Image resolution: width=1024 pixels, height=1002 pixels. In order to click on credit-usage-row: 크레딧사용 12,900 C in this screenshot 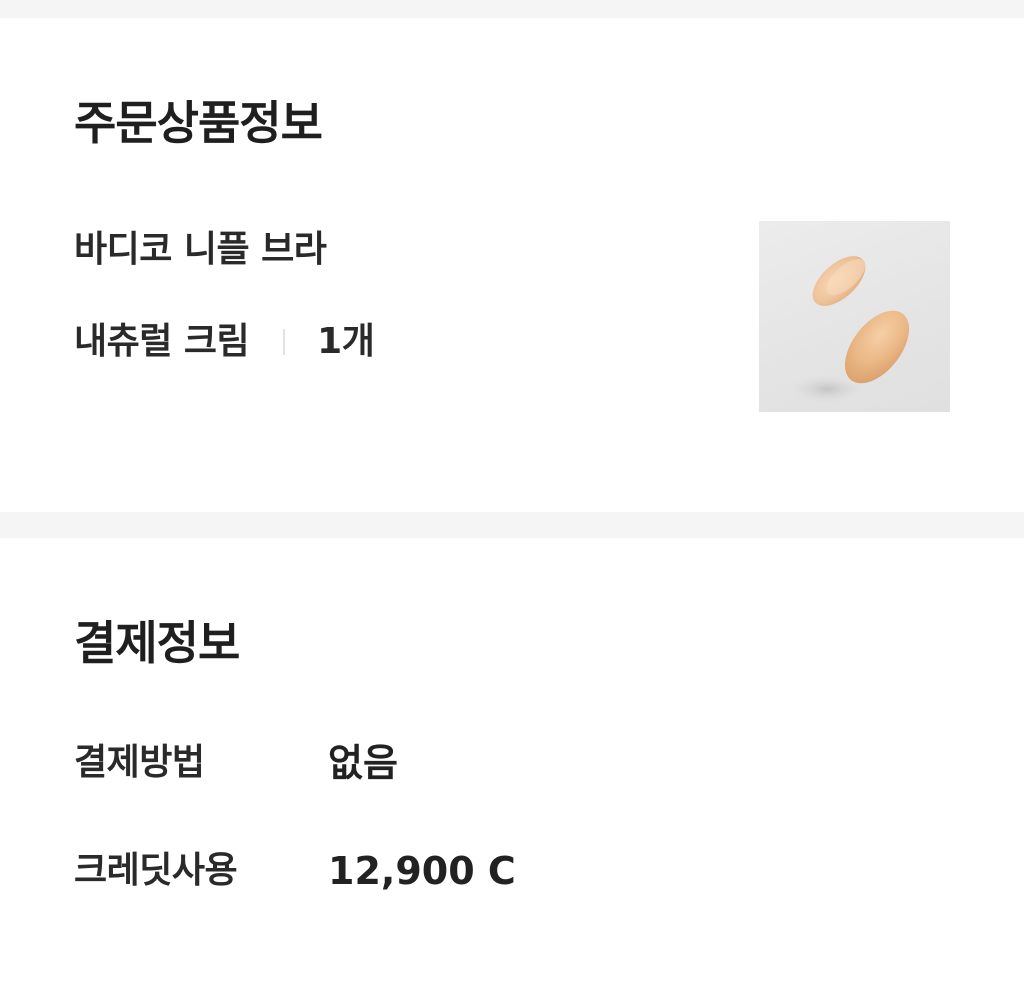, I will do `click(295, 871)`.